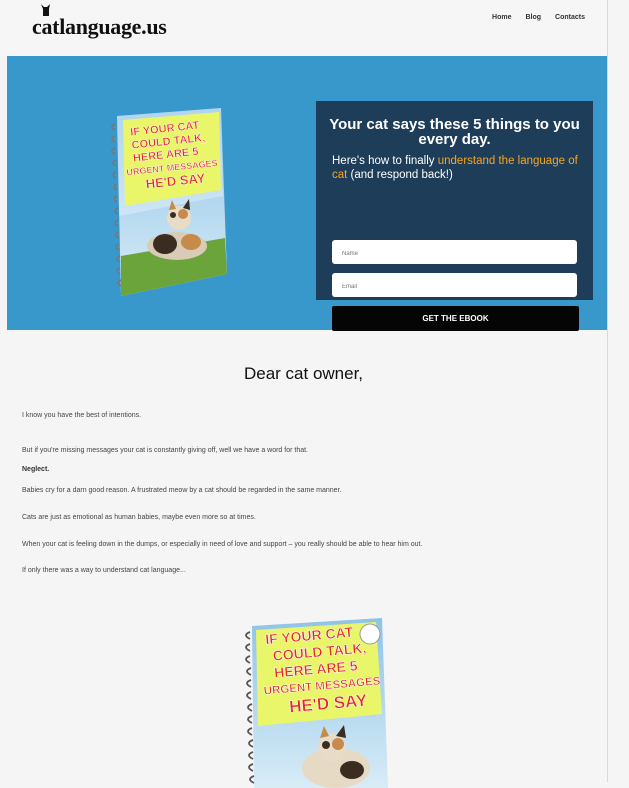  Describe the element at coordinates (82, 415) in the screenshot. I see `letter-paragraph: I know you have the best of intentions.` at that location.